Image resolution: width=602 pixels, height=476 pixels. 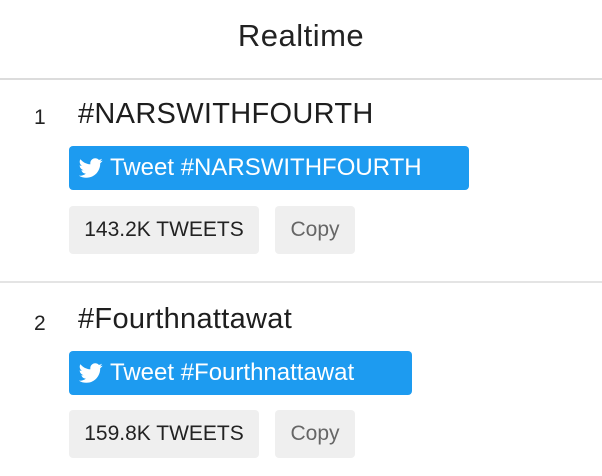 I want to click on tweet-count-badge: 159.8K TWEETS, so click(x=164, y=434).